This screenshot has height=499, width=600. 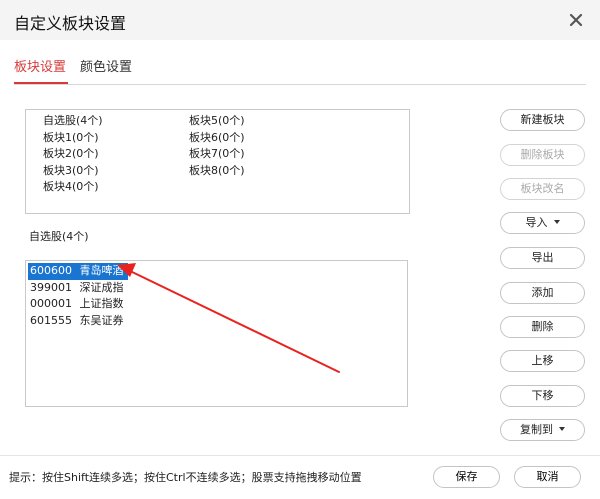 What do you see at coordinates (73, 121) in the screenshot?
I see `block-item-self-selected: 自选股(4个)` at bounding box center [73, 121].